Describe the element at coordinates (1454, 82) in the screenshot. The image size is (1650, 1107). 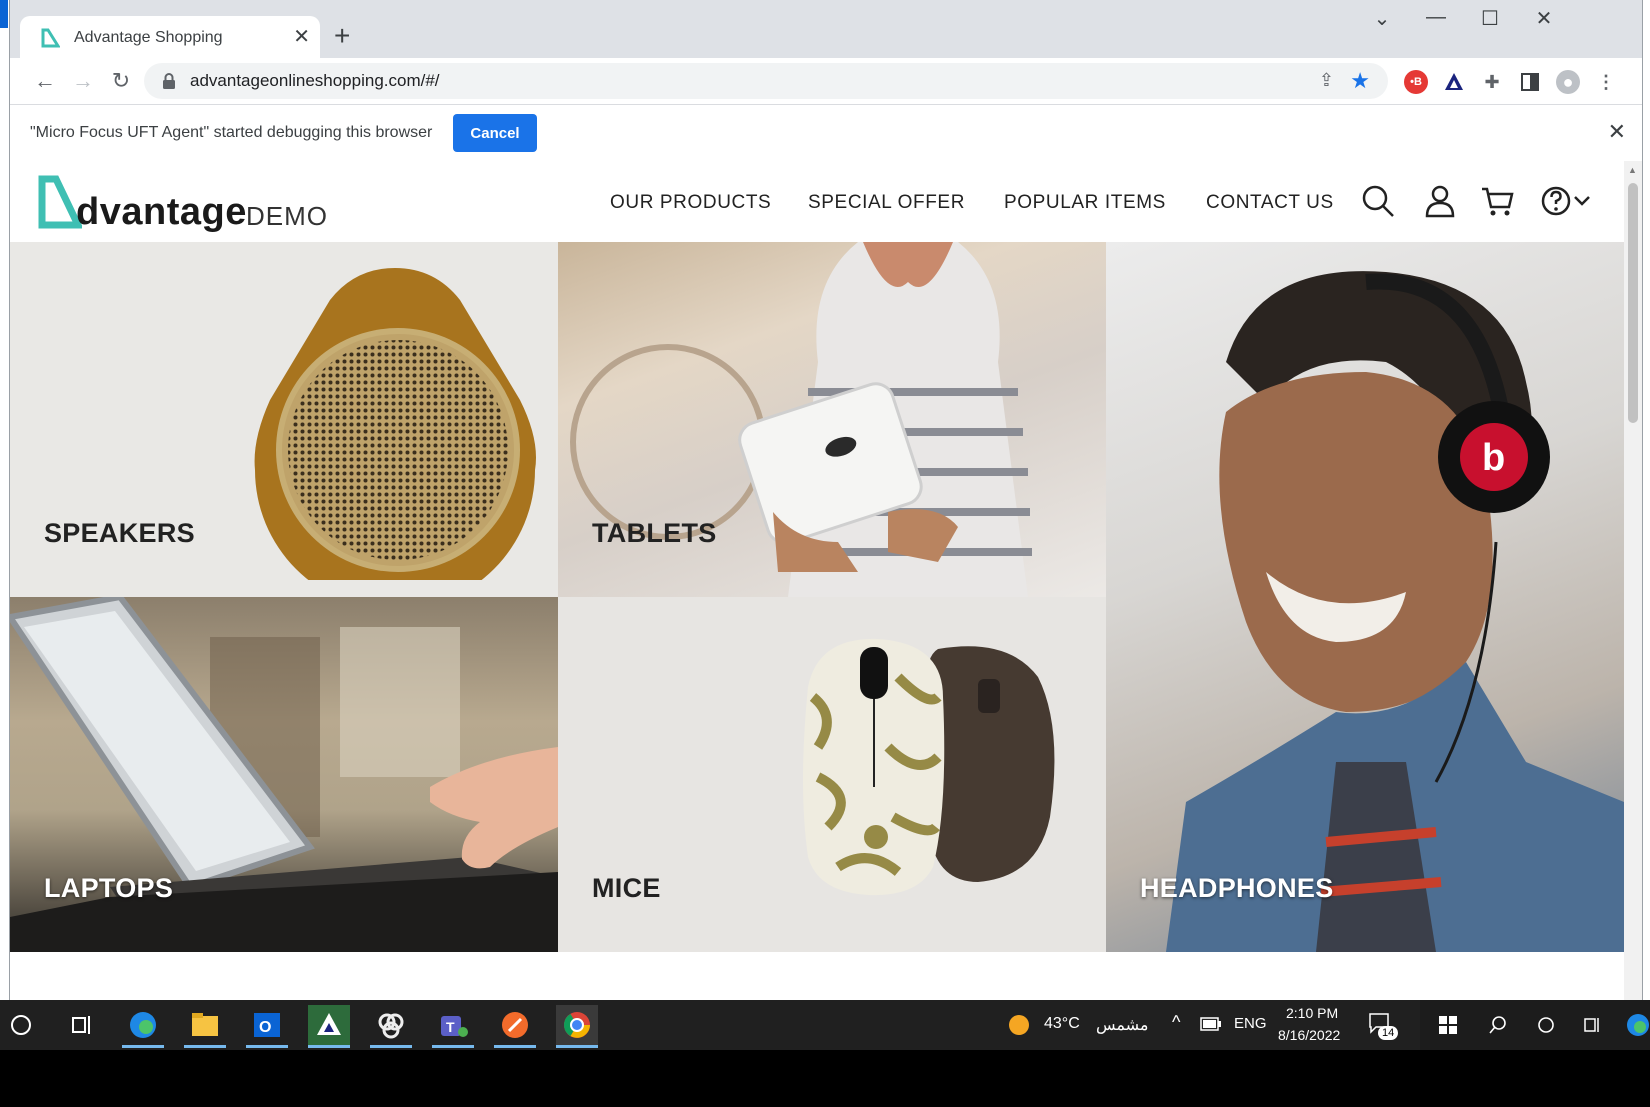
I see `extension-triangle-icon` at that location.